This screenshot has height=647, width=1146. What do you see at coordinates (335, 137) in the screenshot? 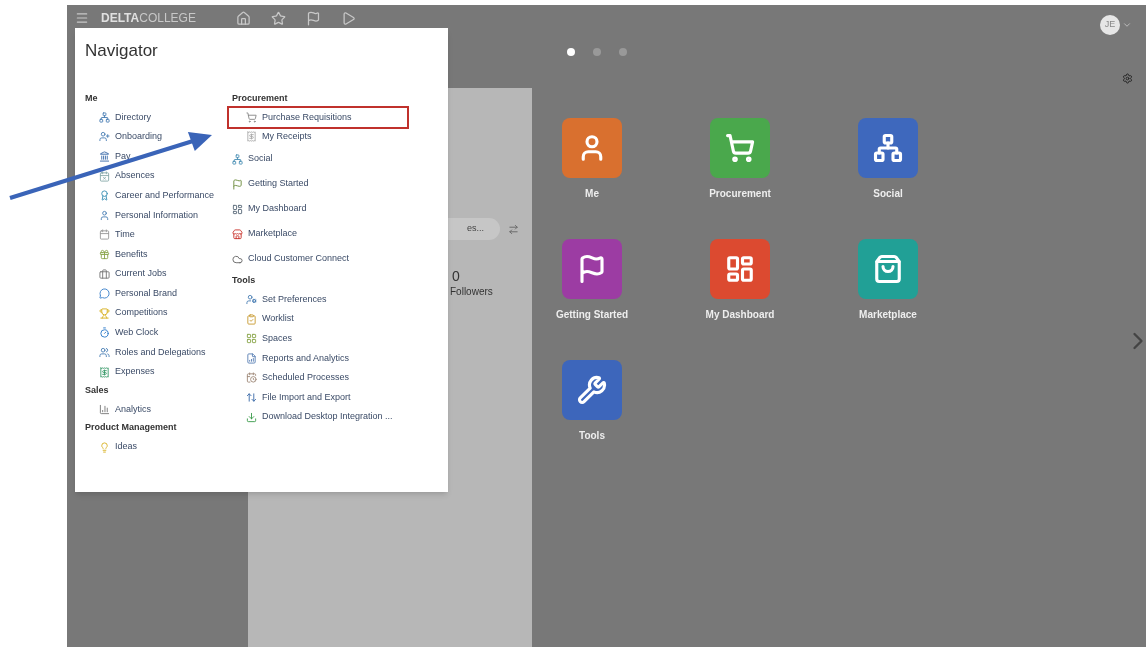
I see `navigator-link: My Receipts` at bounding box center [335, 137].